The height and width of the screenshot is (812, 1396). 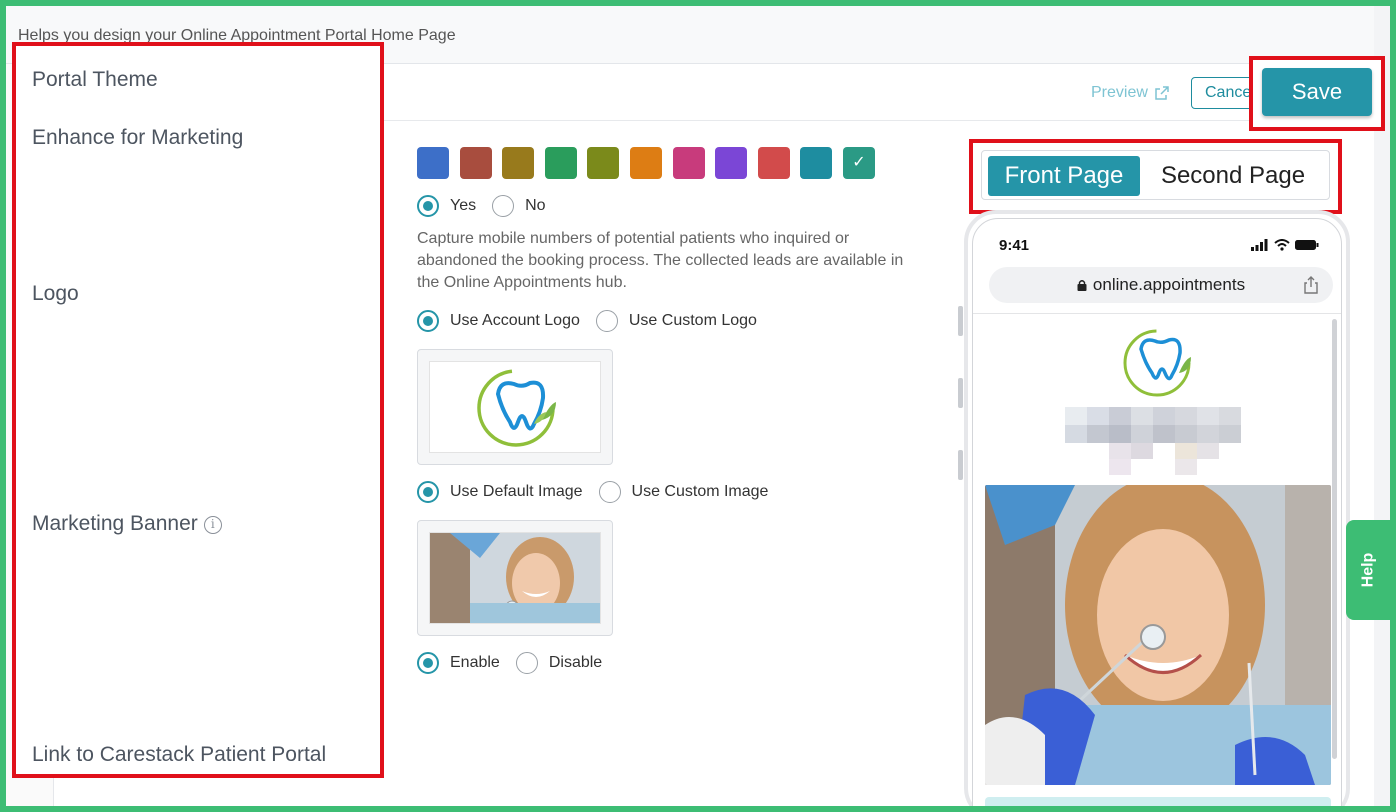 I want to click on enhance-no-option: No, so click(x=519, y=206).